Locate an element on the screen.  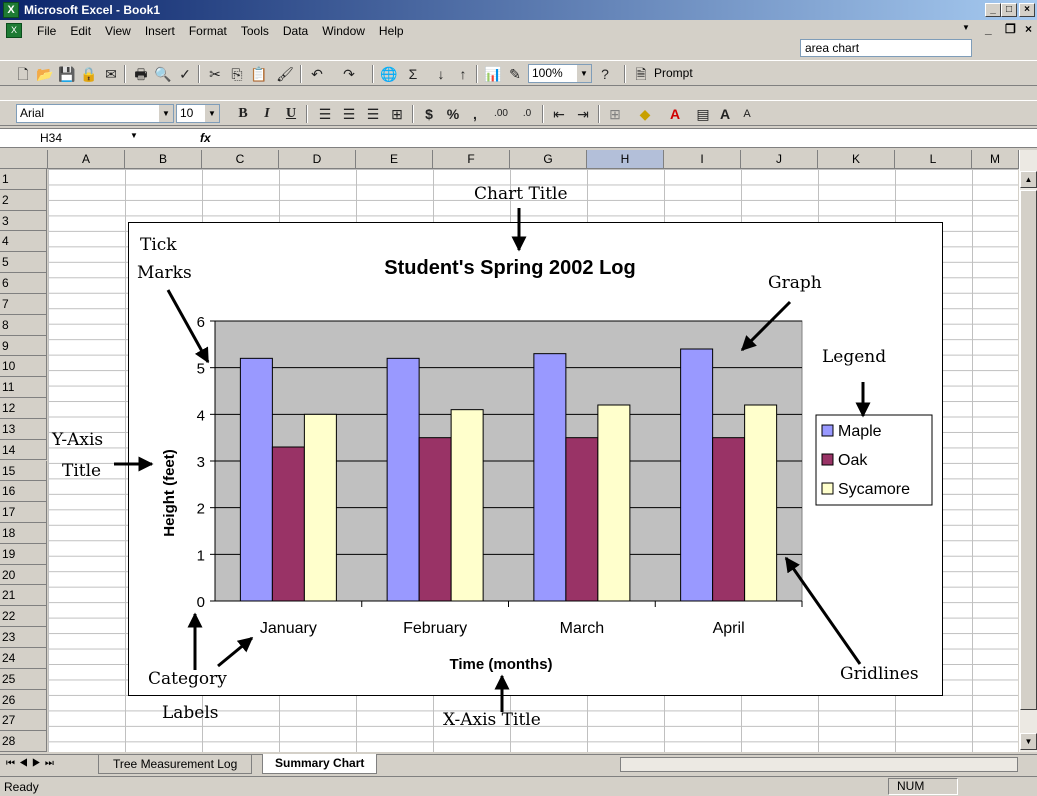
num-lock-indicator: NUM is located at coordinates (923, 786).